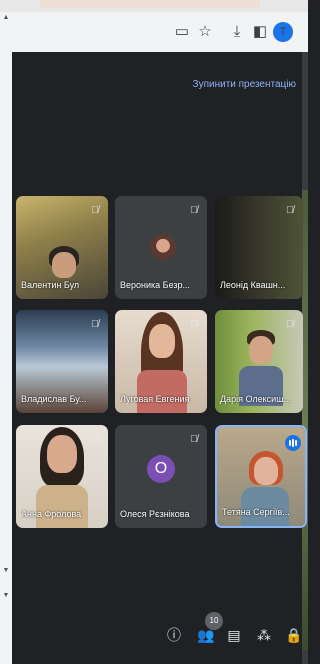 The height and width of the screenshot is (664, 320). I want to click on window-top-tint, so click(150, 4).